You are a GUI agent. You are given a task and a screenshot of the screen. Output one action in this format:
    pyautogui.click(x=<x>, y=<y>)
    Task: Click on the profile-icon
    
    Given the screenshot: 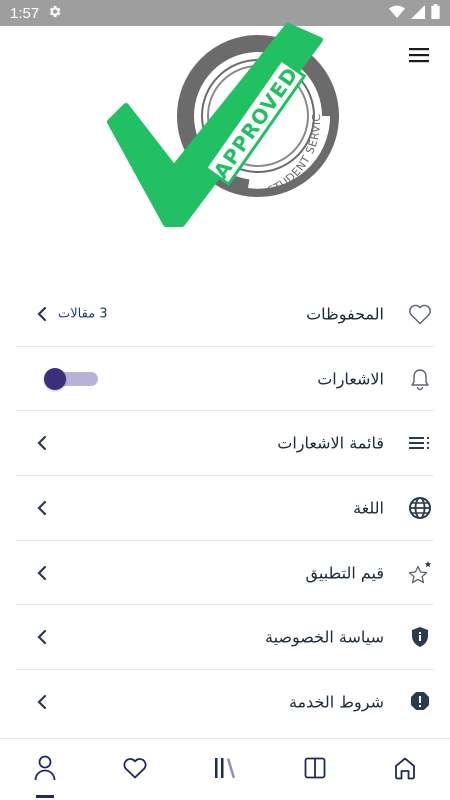 What is the action you would take?
    pyautogui.click(x=45, y=770)
    